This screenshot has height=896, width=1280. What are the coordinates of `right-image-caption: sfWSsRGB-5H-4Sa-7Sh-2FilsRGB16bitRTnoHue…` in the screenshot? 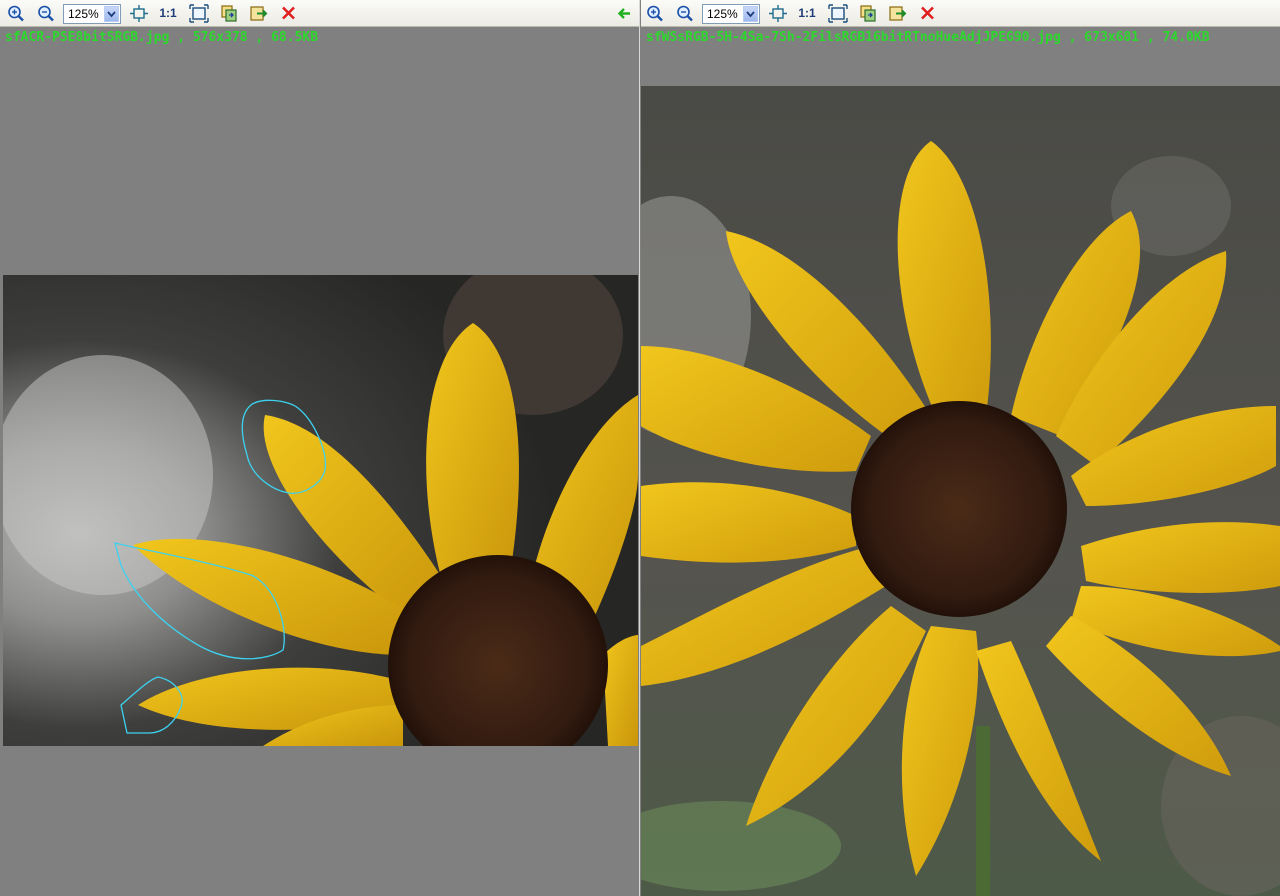 It's located at (928, 37).